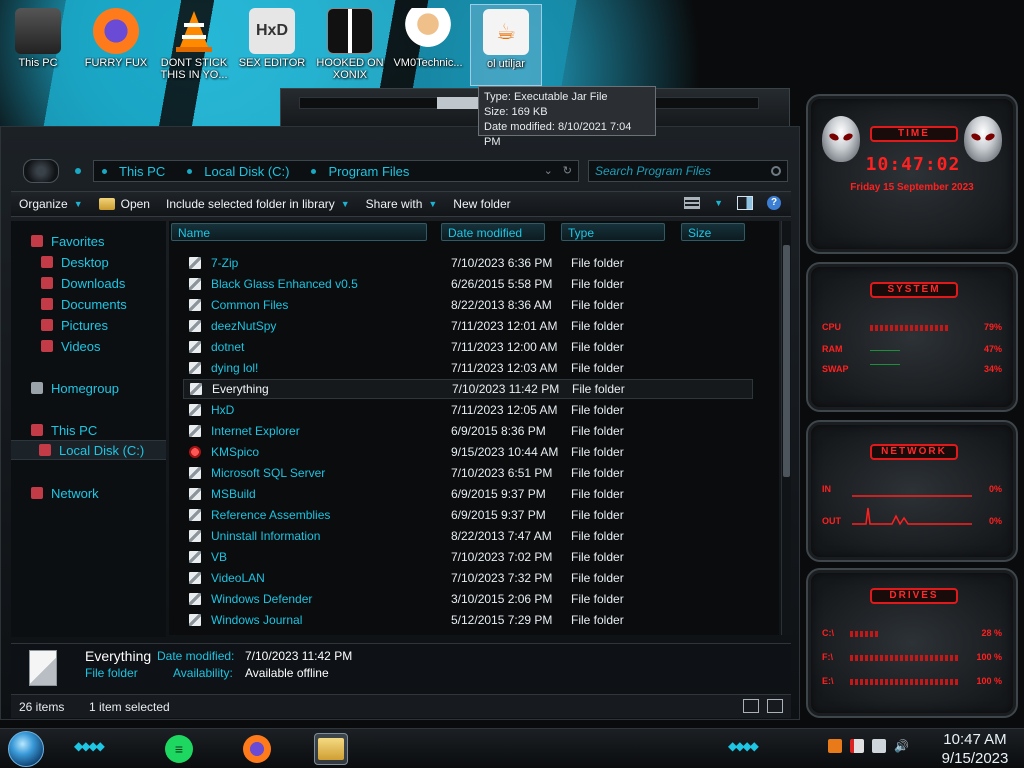 The image size is (1024, 768). What do you see at coordinates (179, 749) in the screenshot?
I see `taskbar-app-spotify: ≡` at bounding box center [179, 749].